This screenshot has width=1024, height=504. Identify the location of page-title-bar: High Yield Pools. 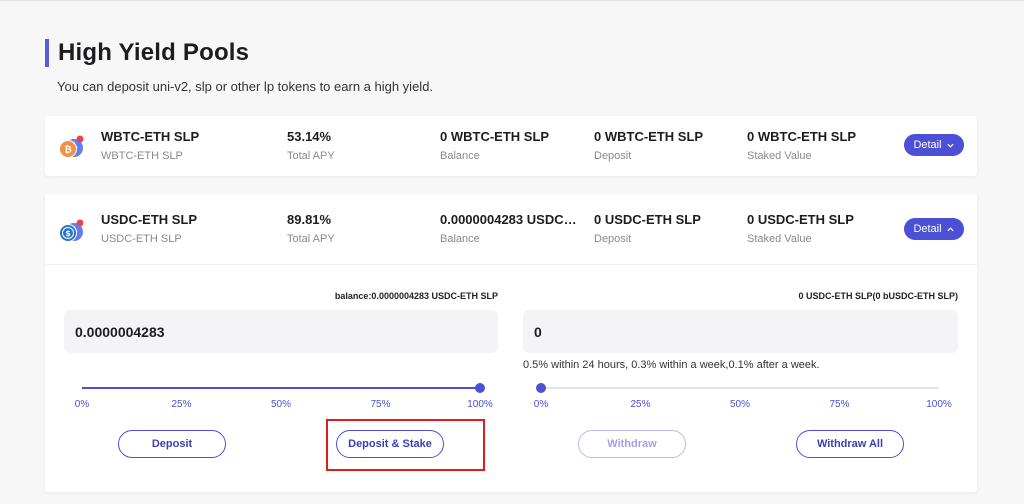
(147, 53).